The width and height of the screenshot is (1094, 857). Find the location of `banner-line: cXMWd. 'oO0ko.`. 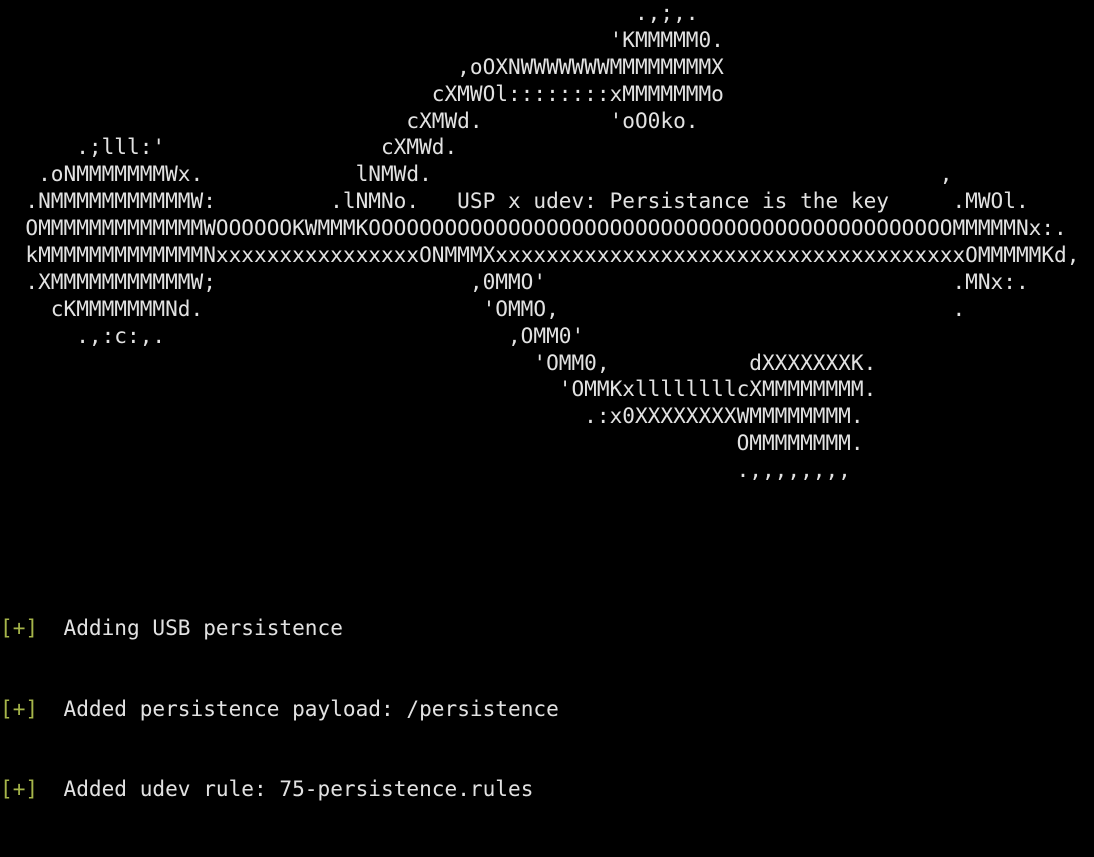

banner-line: cXMWd. 'oO0ko. is located at coordinates (349, 120).